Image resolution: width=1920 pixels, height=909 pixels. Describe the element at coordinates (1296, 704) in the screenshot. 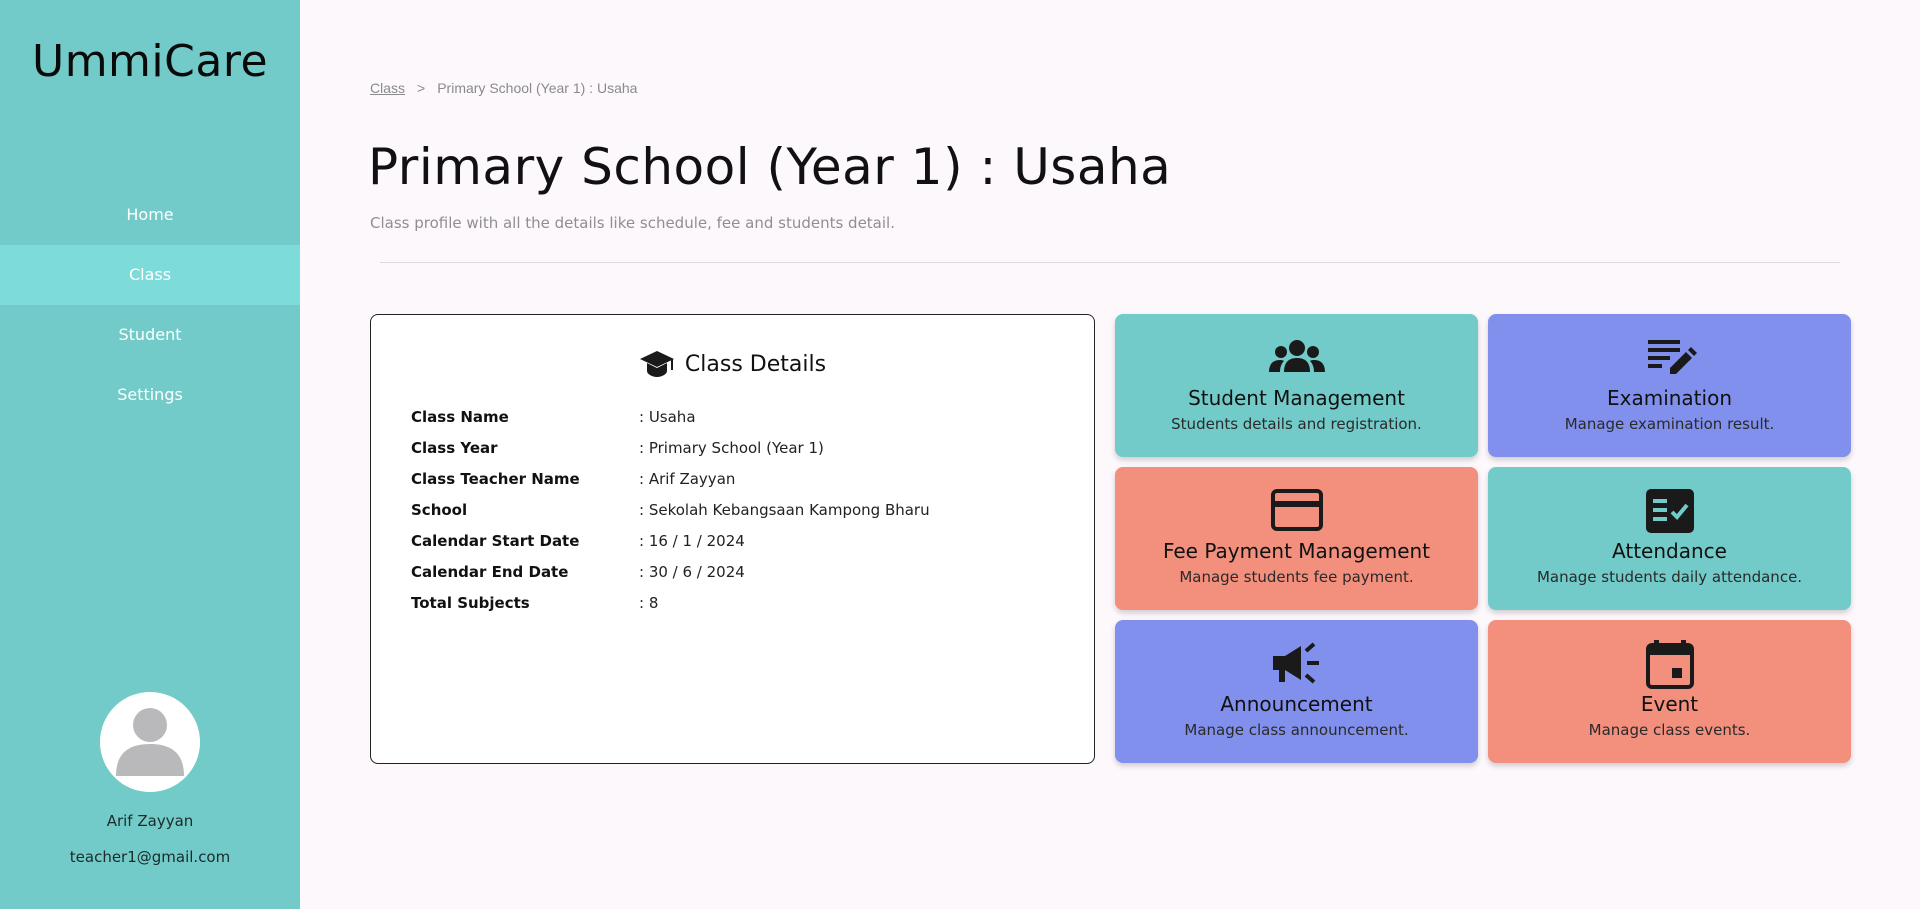

I see `tile-title: Announcement` at that location.